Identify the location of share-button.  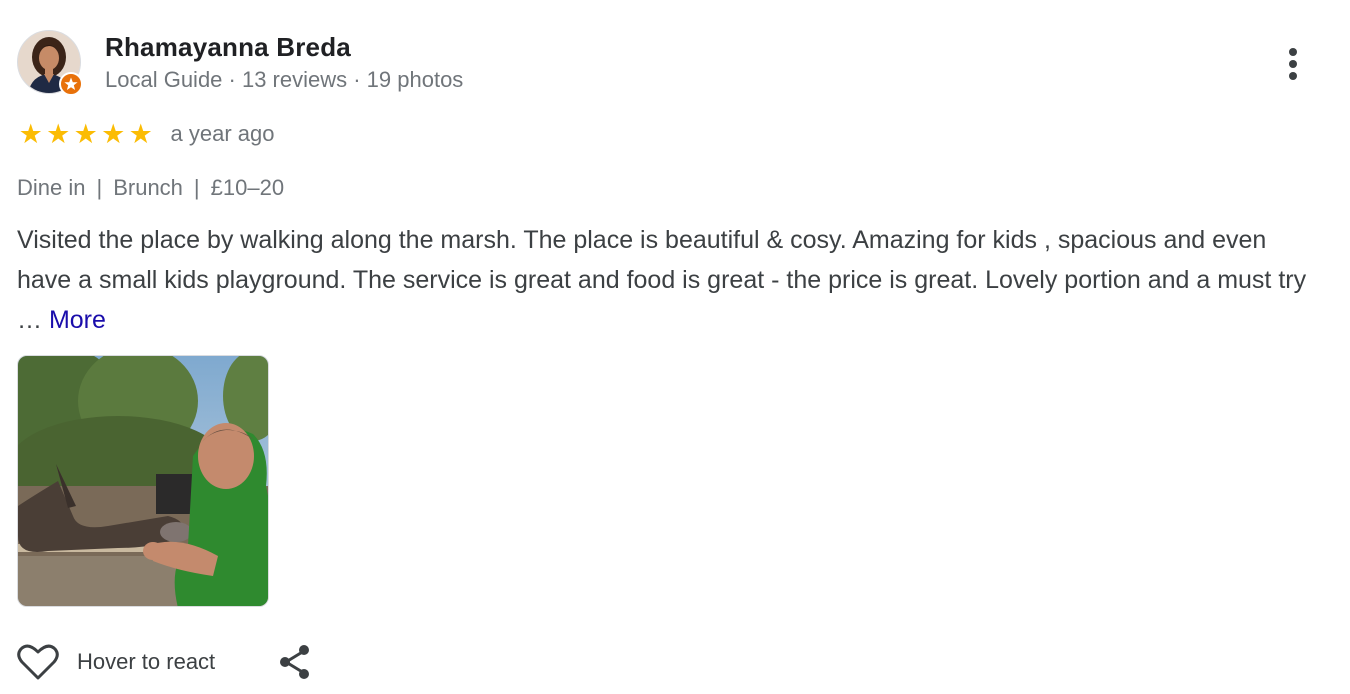
(295, 662).